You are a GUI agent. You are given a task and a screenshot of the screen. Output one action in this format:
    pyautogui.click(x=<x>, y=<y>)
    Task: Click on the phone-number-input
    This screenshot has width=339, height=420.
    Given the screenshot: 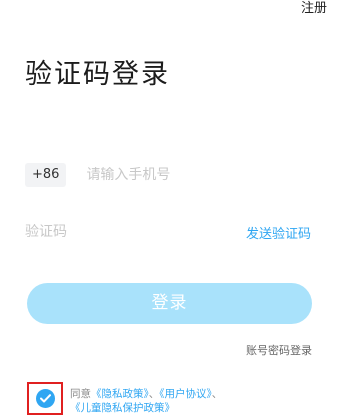 What is the action you would take?
    pyautogui.click(x=200, y=175)
    